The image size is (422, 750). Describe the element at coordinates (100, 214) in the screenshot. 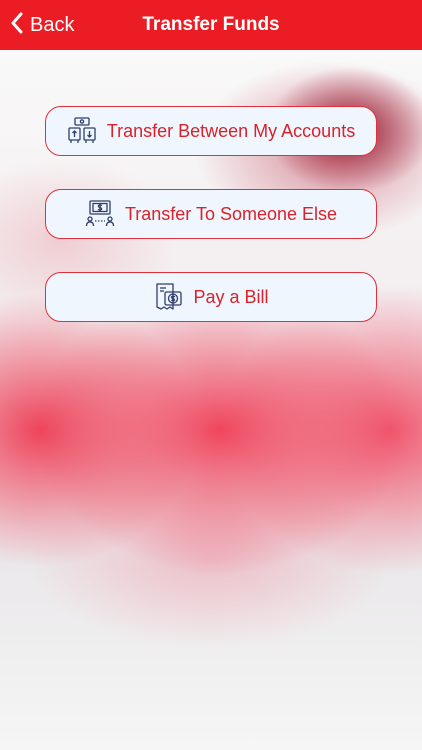

I see `person-to-person-transfer-icon` at that location.